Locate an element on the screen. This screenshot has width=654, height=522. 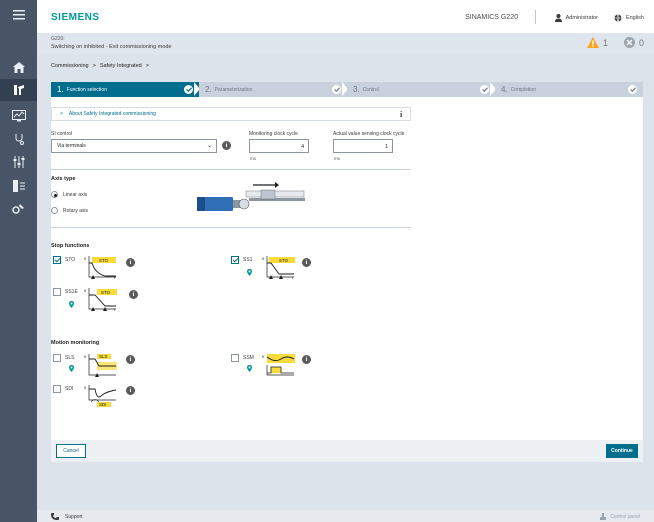
step-function-selection: 1. Function selection is located at coordinates (125, 89).